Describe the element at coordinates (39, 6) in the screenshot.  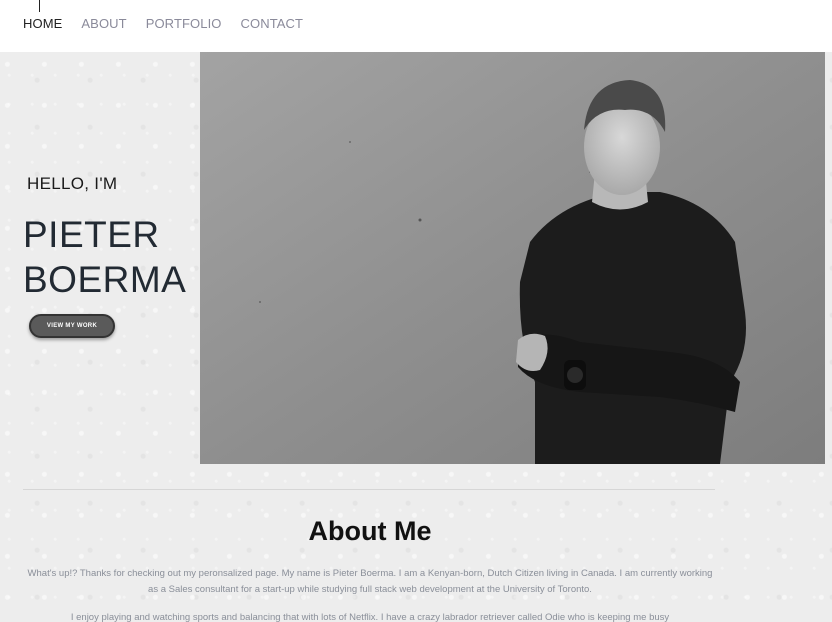
I see `text-cursor` at that location.